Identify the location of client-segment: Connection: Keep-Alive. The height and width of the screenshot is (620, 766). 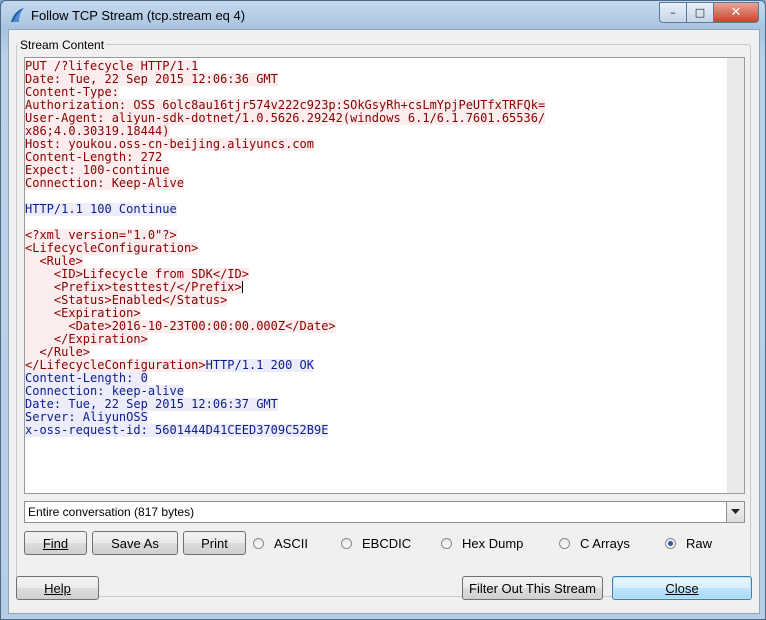
(104, 183).